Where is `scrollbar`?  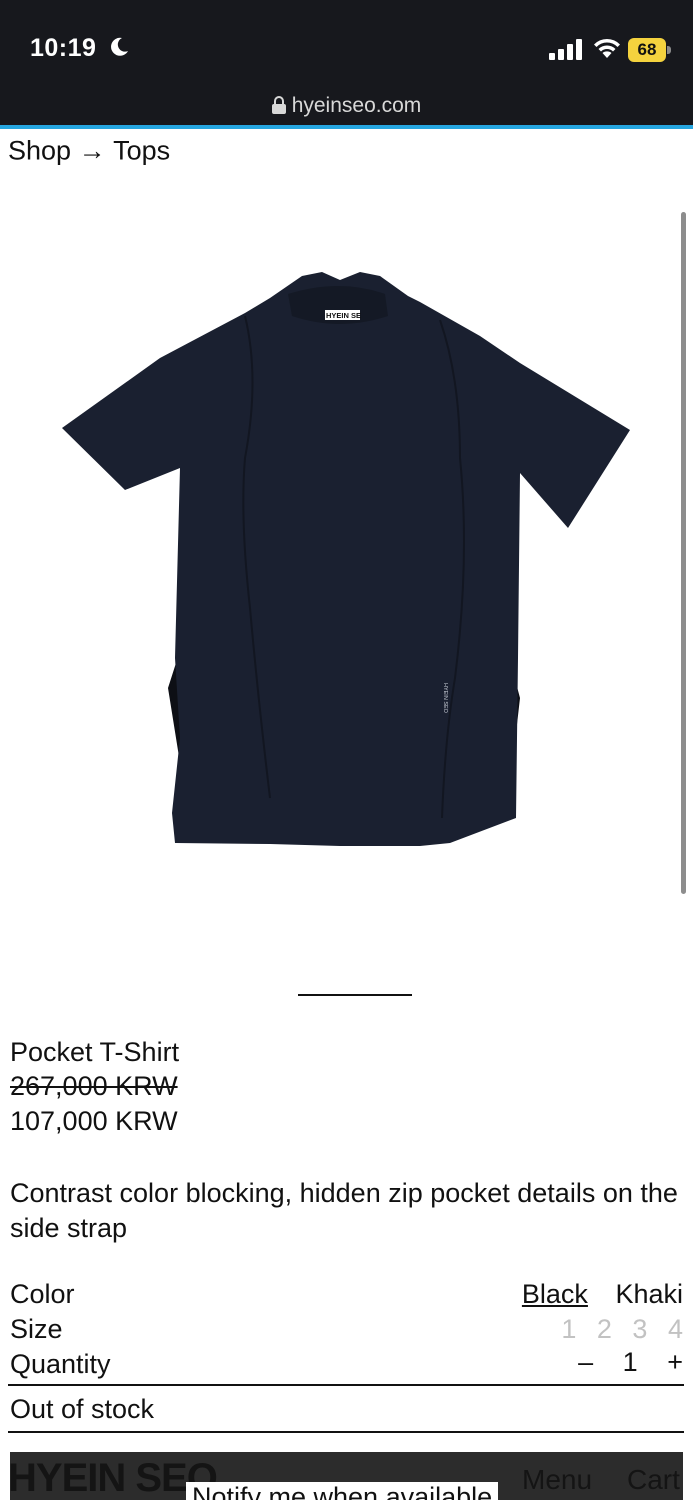 scrollbar is located at coordinates (683, 553).